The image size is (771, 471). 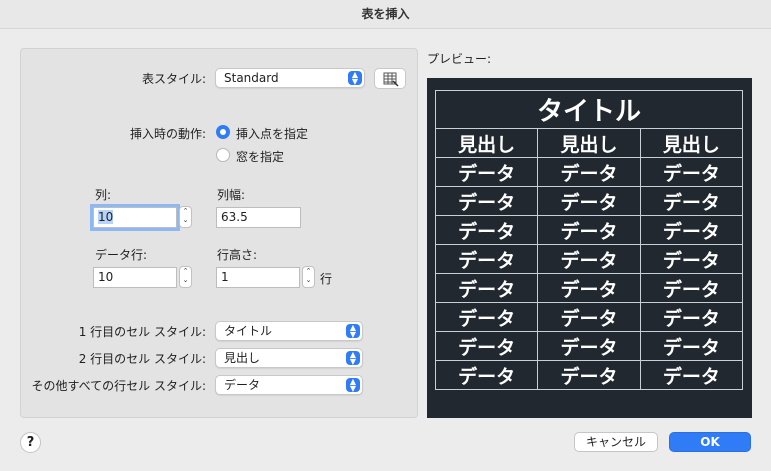 What do you see at coordinates (385, 14) in the screenshot?
I see `window-title: 表を挿入` at bounding box center [385, 14].